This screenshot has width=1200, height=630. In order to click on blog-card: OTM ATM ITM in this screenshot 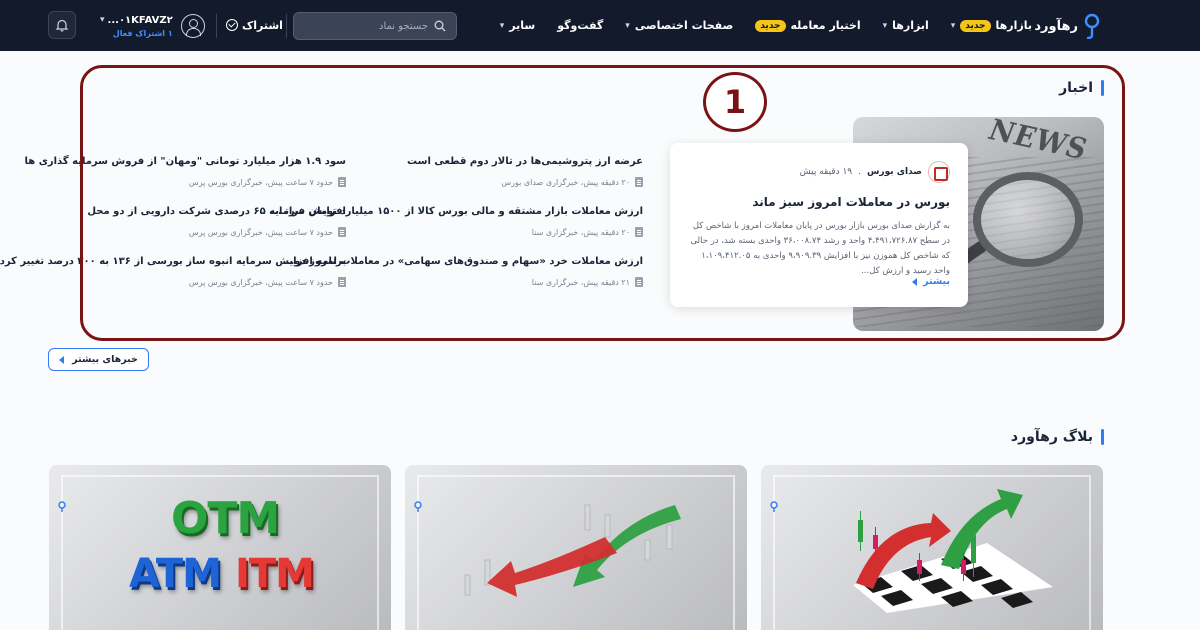, I will do `click(220, 547)`.